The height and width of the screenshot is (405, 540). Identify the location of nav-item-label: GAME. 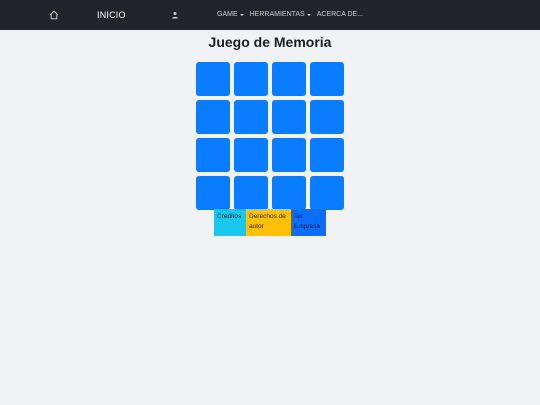
(227, 14).